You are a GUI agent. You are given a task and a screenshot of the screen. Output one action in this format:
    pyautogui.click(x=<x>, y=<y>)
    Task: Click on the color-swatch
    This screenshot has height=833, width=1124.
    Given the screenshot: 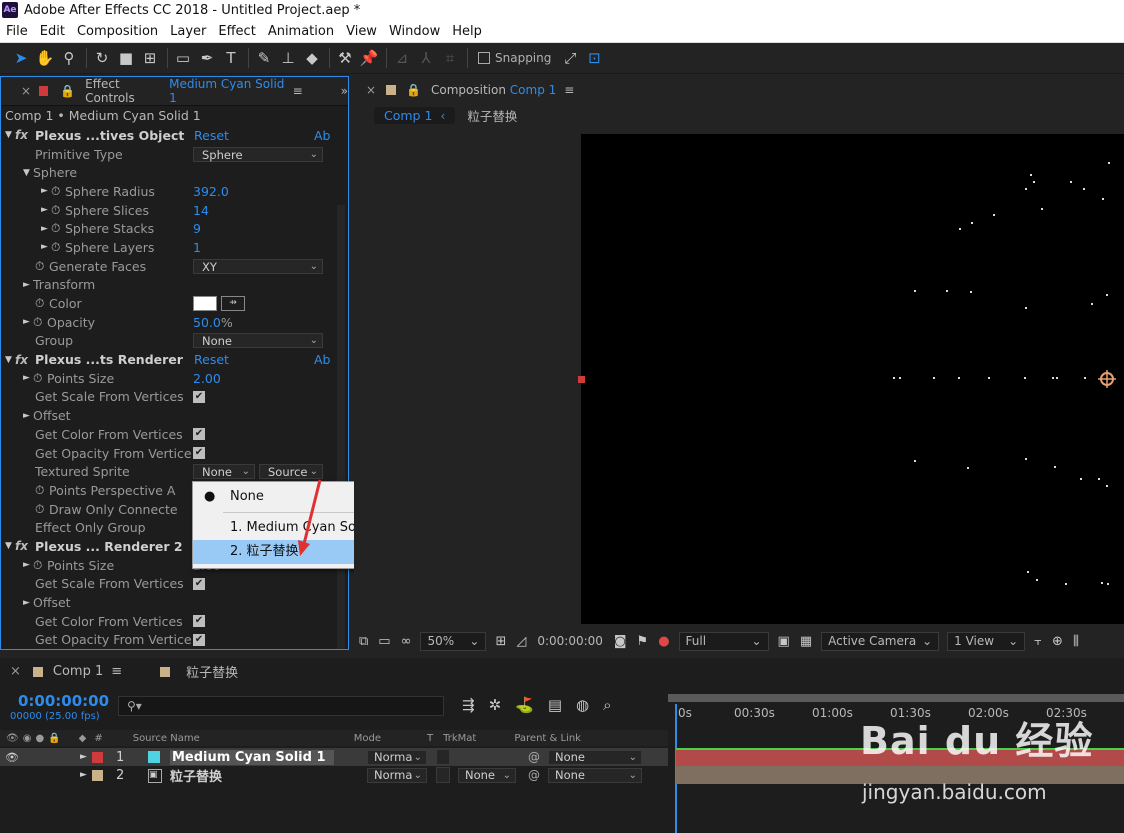 What is the action you would take?
    pyautogui.click(x=205, y=304)
    